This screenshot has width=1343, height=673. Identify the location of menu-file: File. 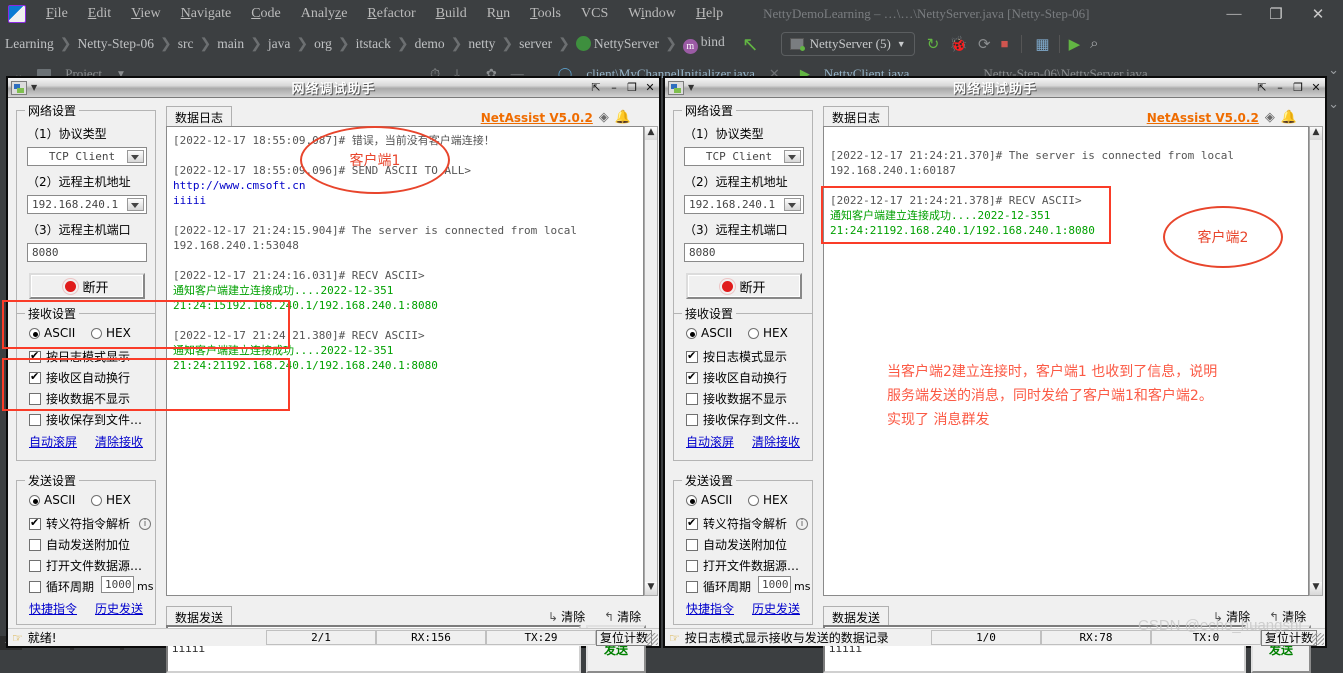
(57, 14).